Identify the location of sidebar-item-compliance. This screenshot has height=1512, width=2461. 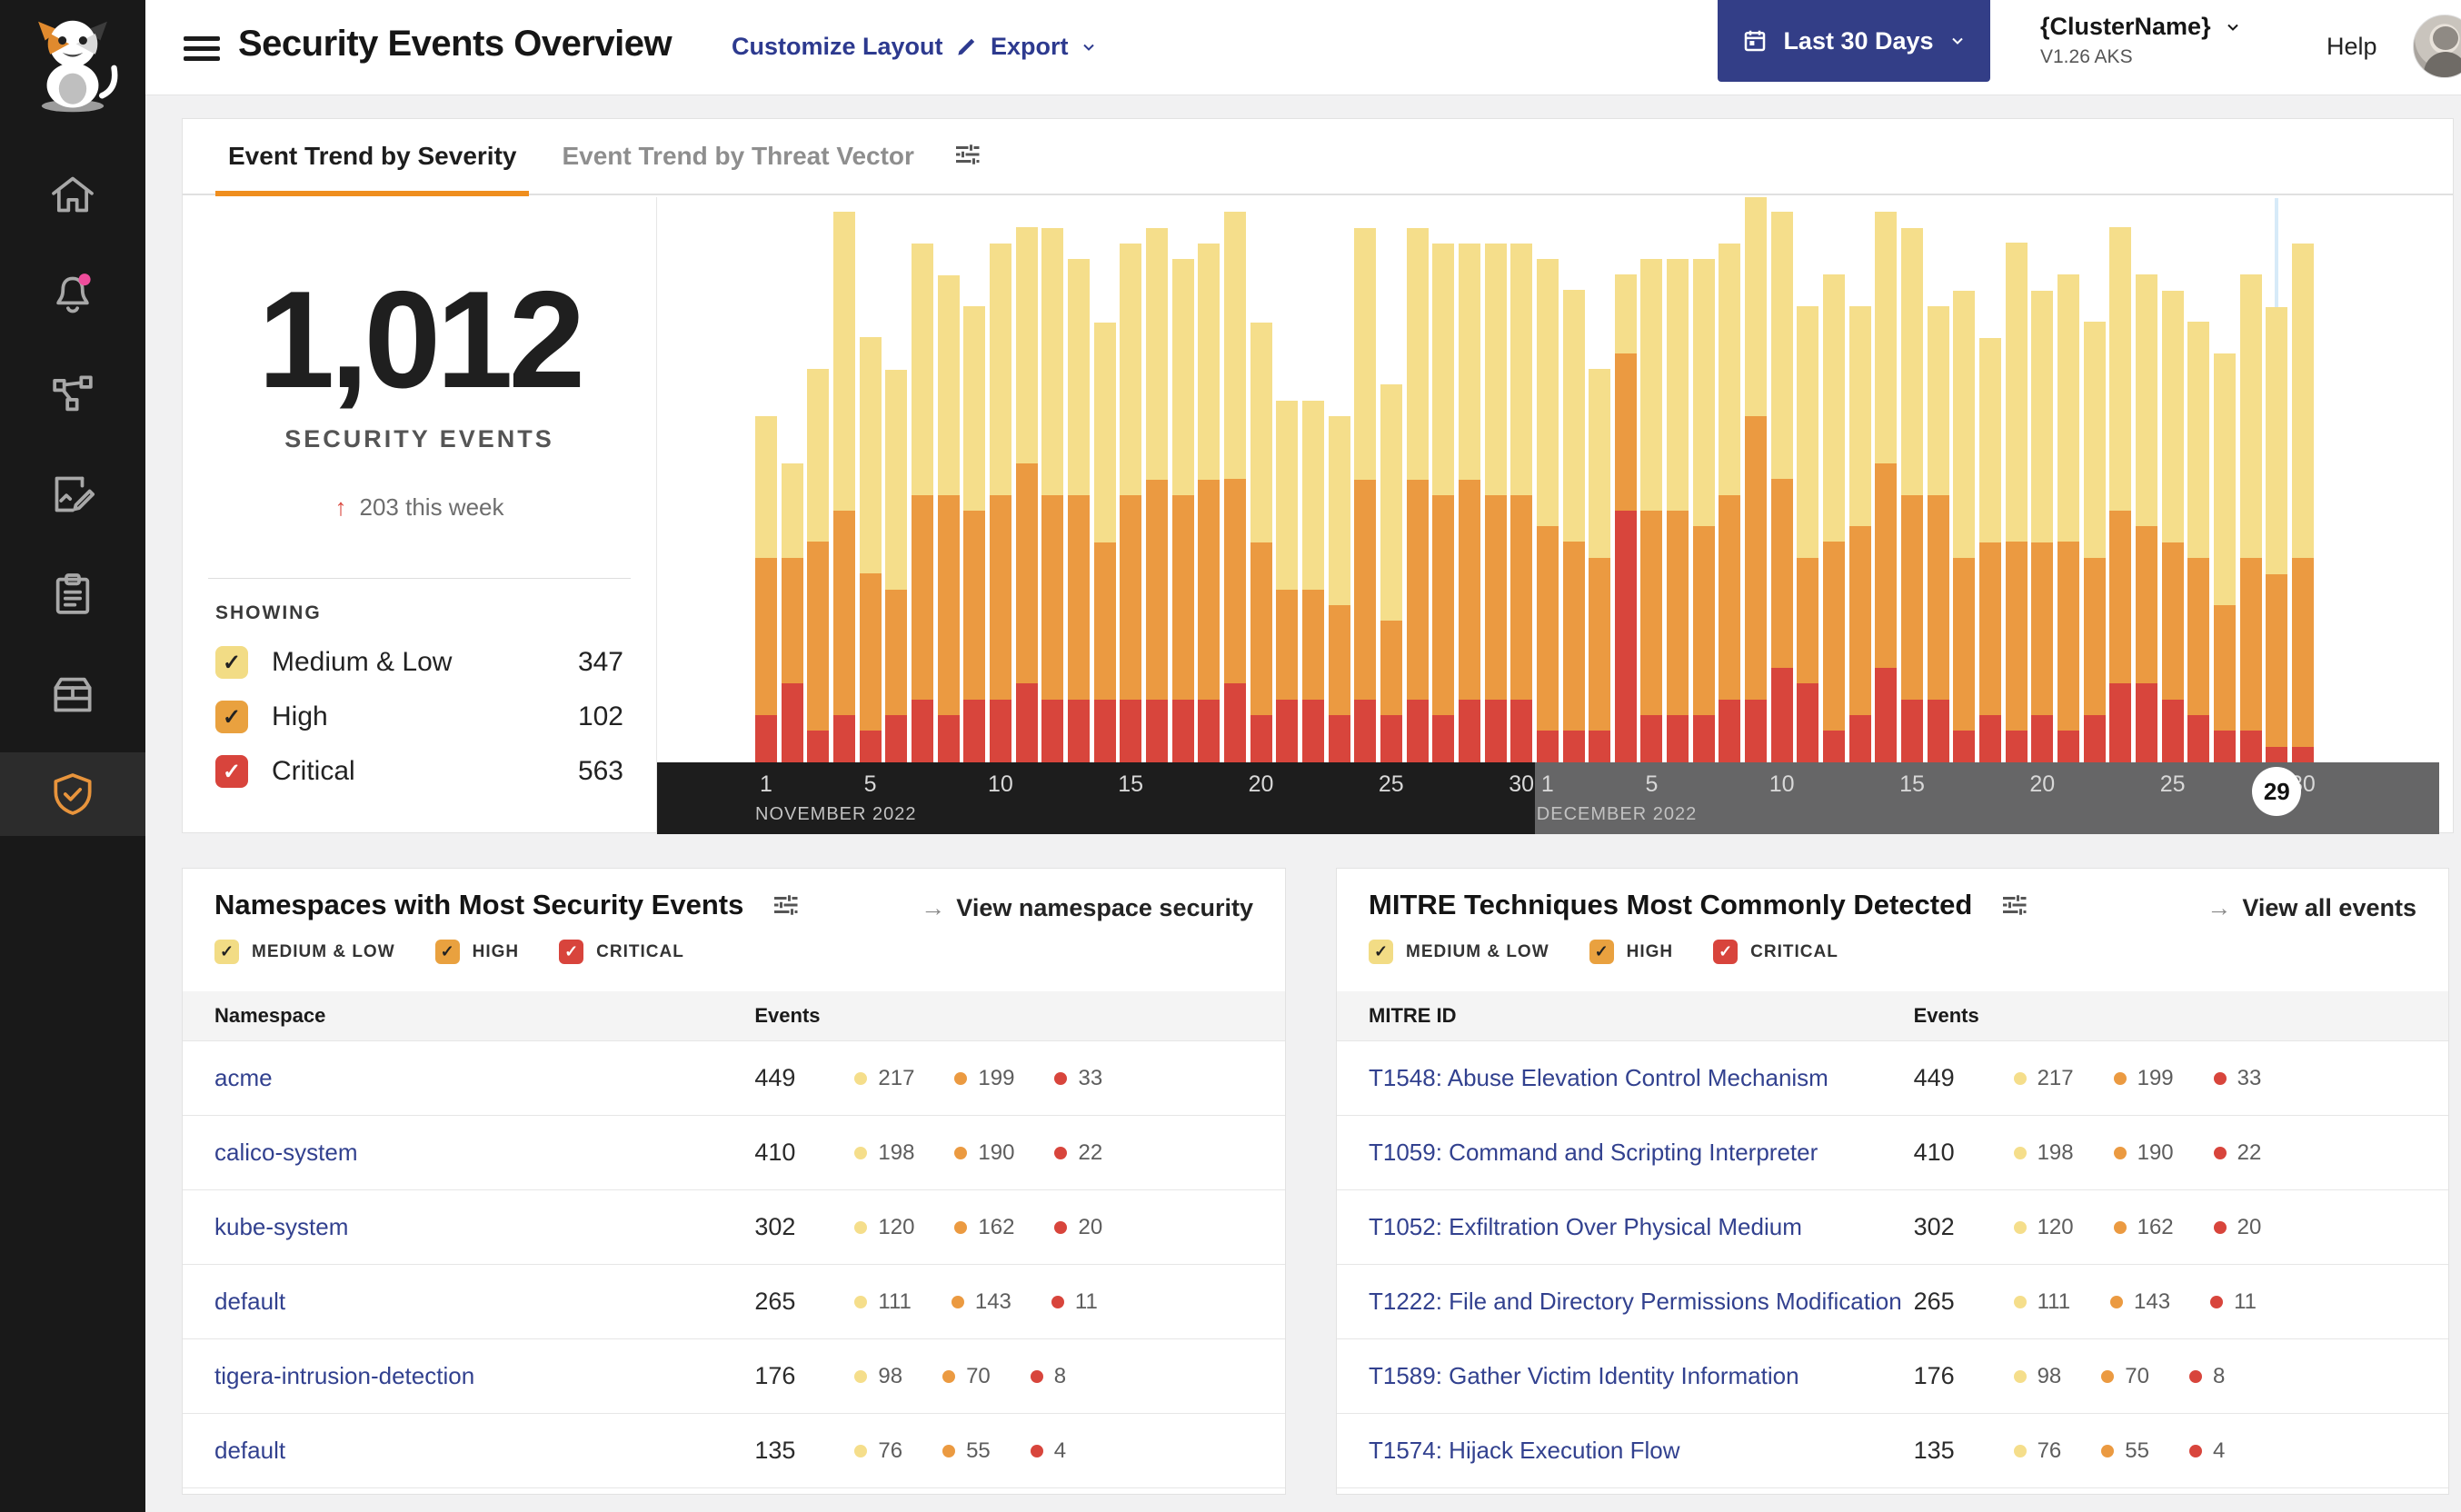
(72, 594).